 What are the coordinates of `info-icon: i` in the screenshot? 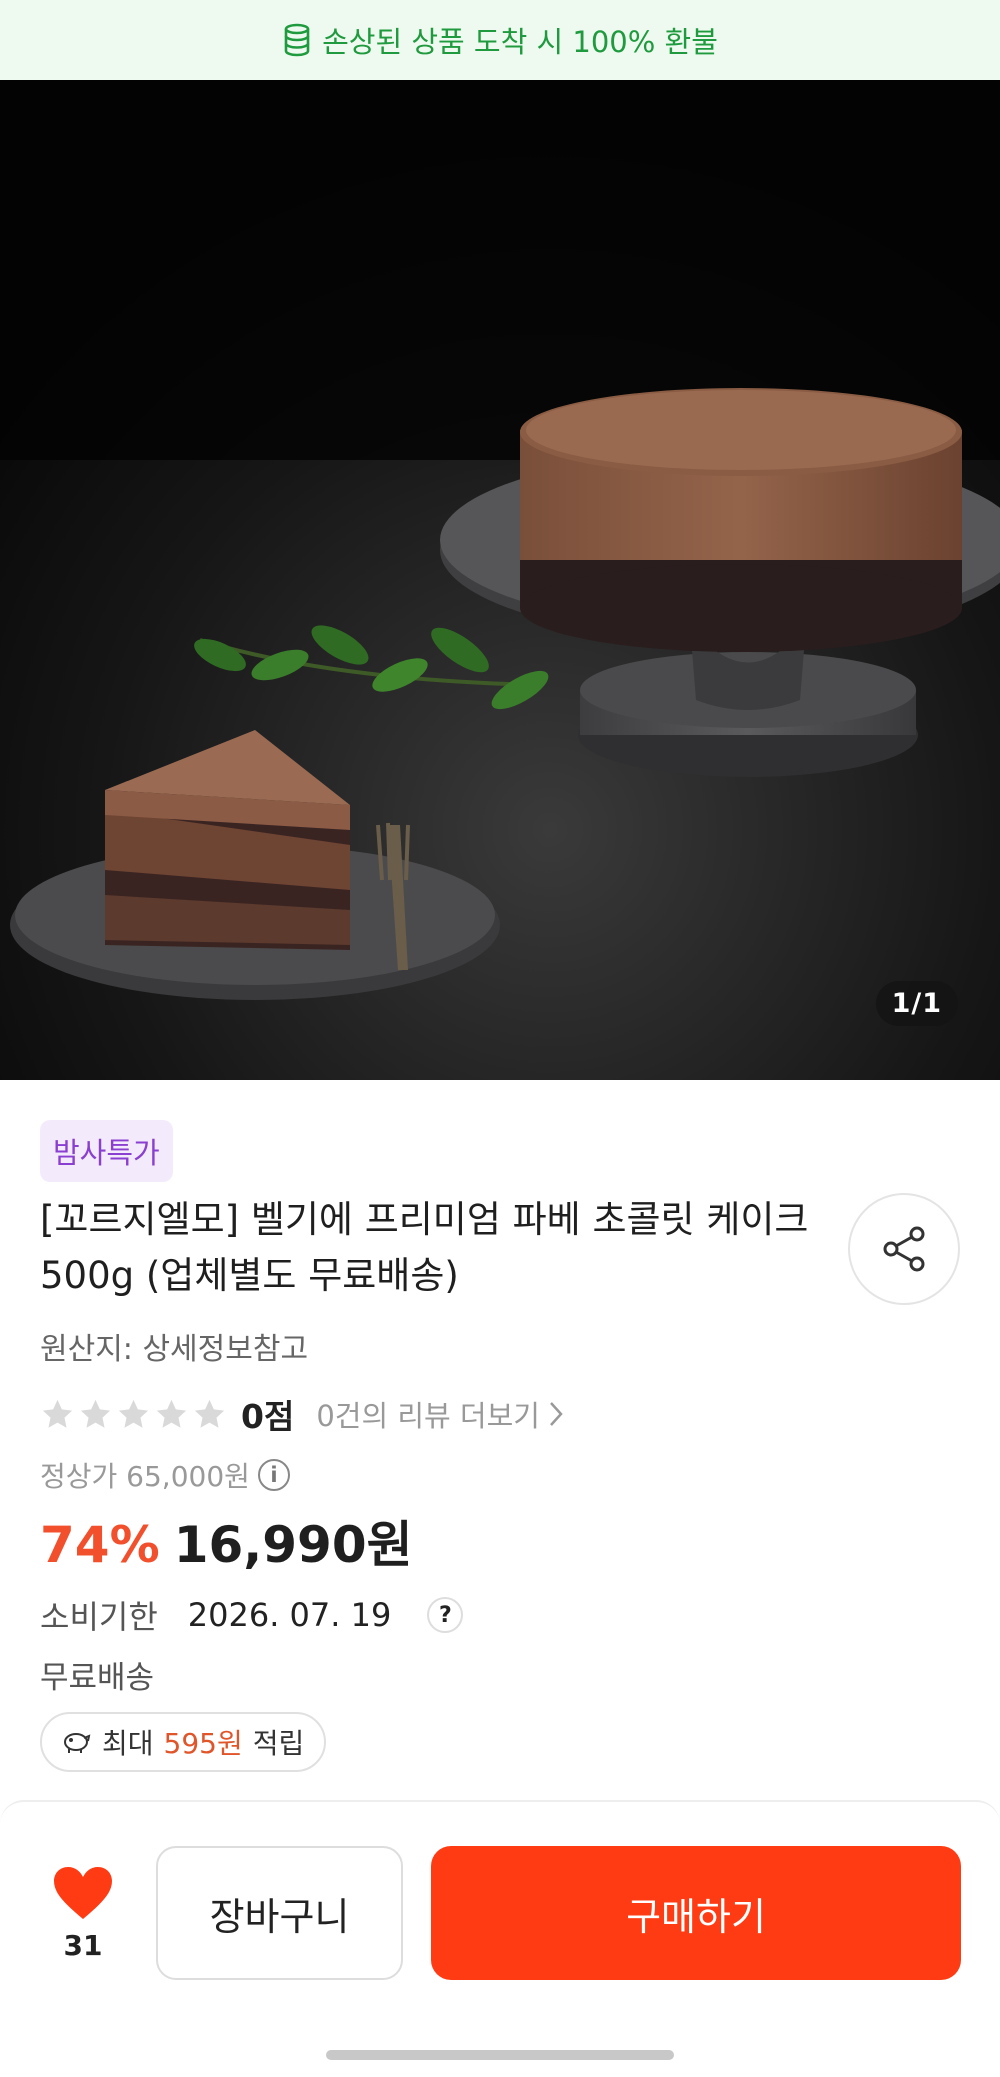 It's located at (273, 1475).